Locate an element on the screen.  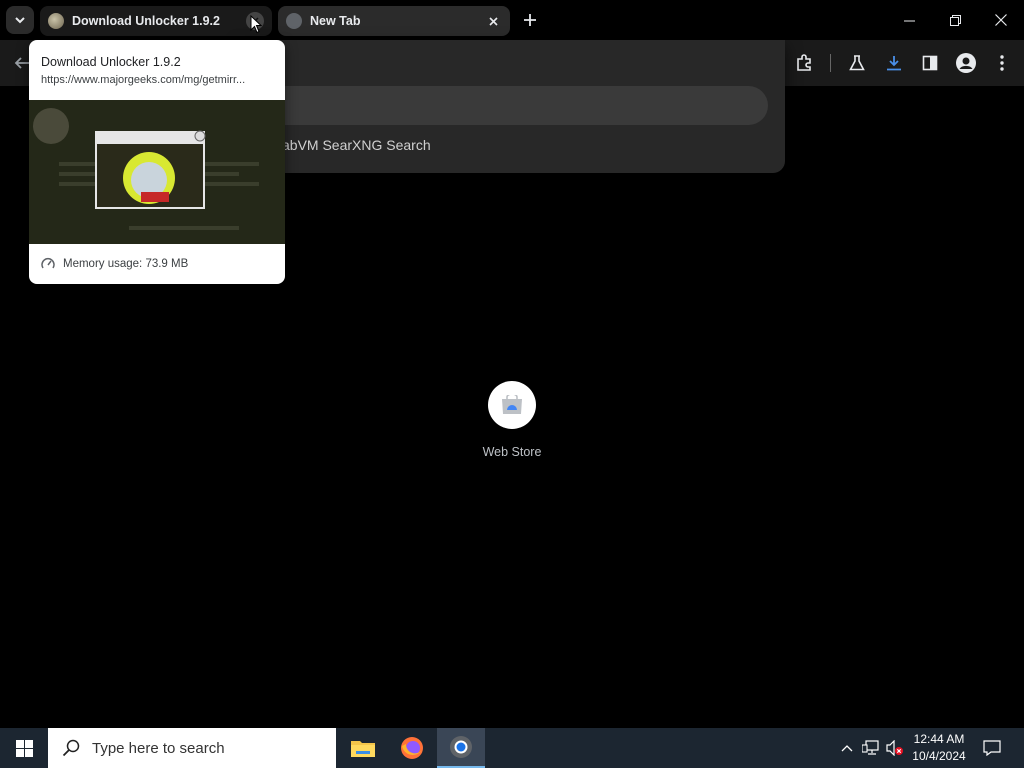
extensions-button is located at coordinates (804, 63).